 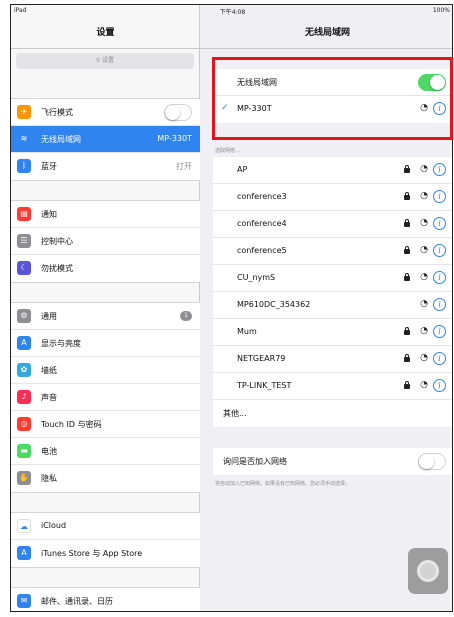 What do you see at coordinates (184, 166) in the screenshot?
I see `sidebar-item-value: 打开` at bounding box center [184, 166].